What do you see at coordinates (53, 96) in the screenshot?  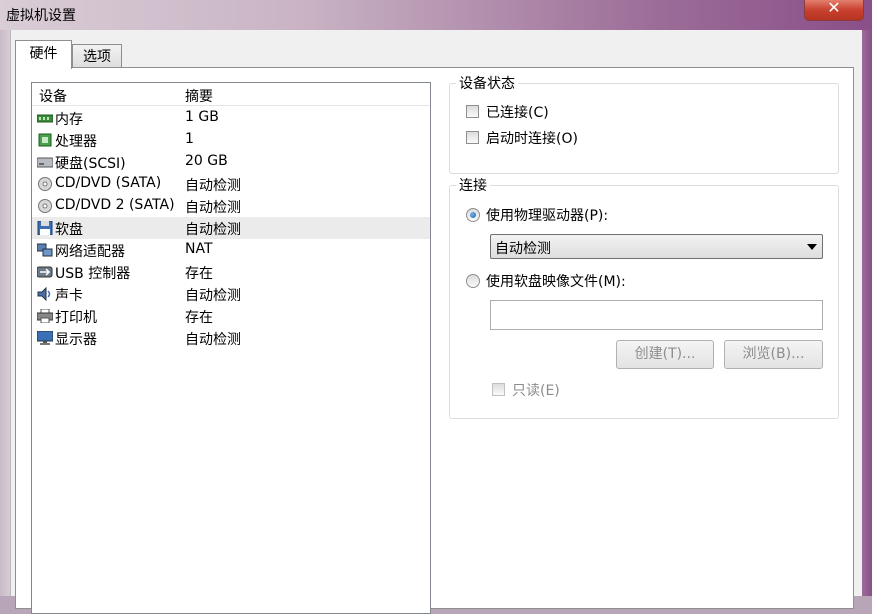 I see `column-header-device: 设备` at bounding box center [53, 96].